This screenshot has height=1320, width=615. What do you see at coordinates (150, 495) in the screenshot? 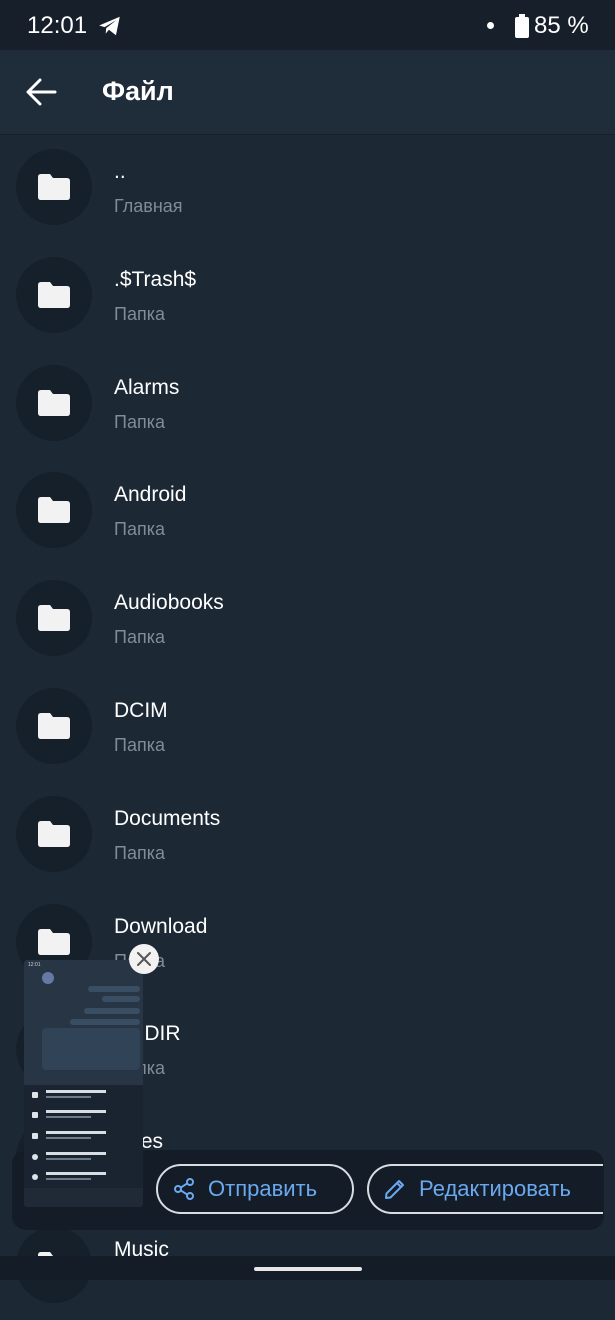
I see `file-name: Android` at bounding box center [150, 495].